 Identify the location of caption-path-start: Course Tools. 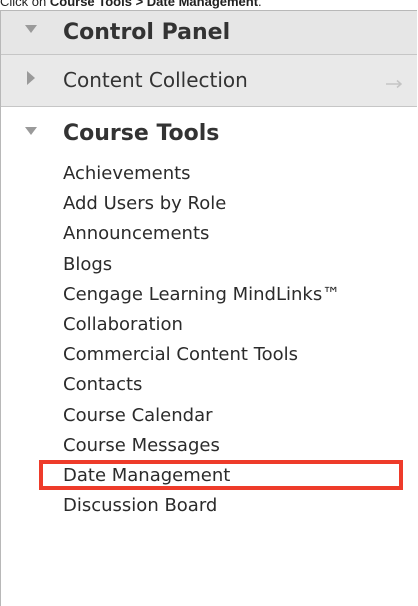
(90, 4).